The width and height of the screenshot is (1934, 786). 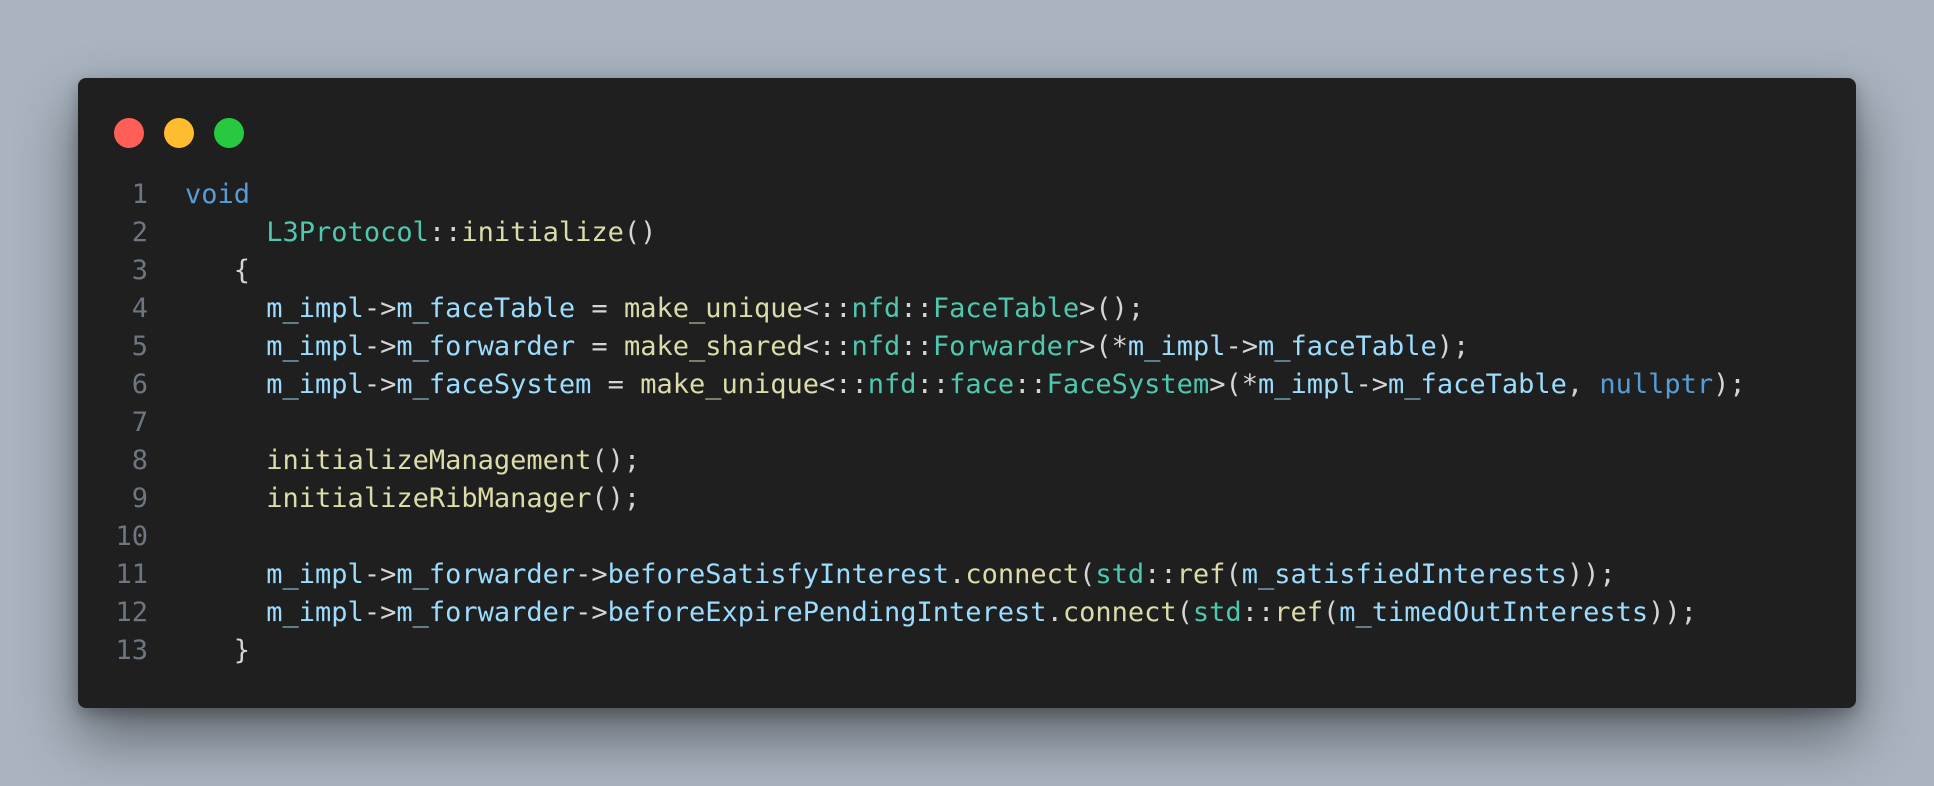 What do you see at coordinates (967, 195) in the screenshot?
I see `code-line: 1 void` at bounding box center [967, 195].